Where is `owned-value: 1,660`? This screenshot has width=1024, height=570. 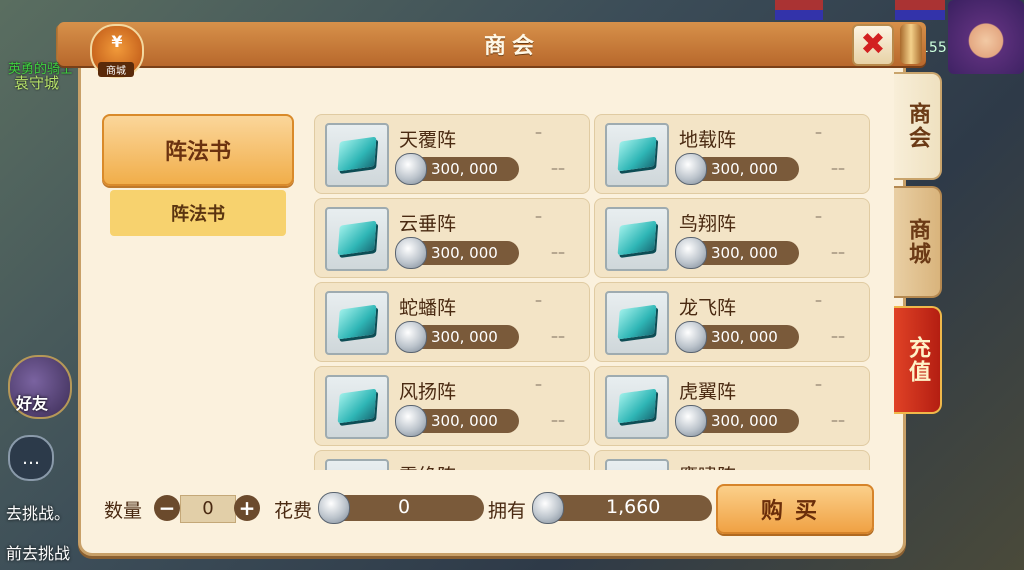
owned-value: 1,660 is located at coordinates (633, 507).